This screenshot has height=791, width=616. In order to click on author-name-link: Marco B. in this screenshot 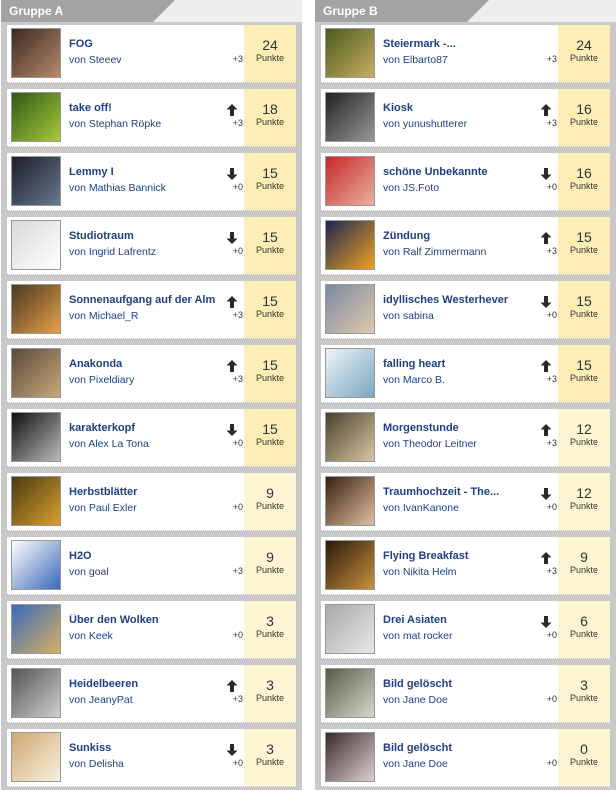, I will do `click(424, 380)`.